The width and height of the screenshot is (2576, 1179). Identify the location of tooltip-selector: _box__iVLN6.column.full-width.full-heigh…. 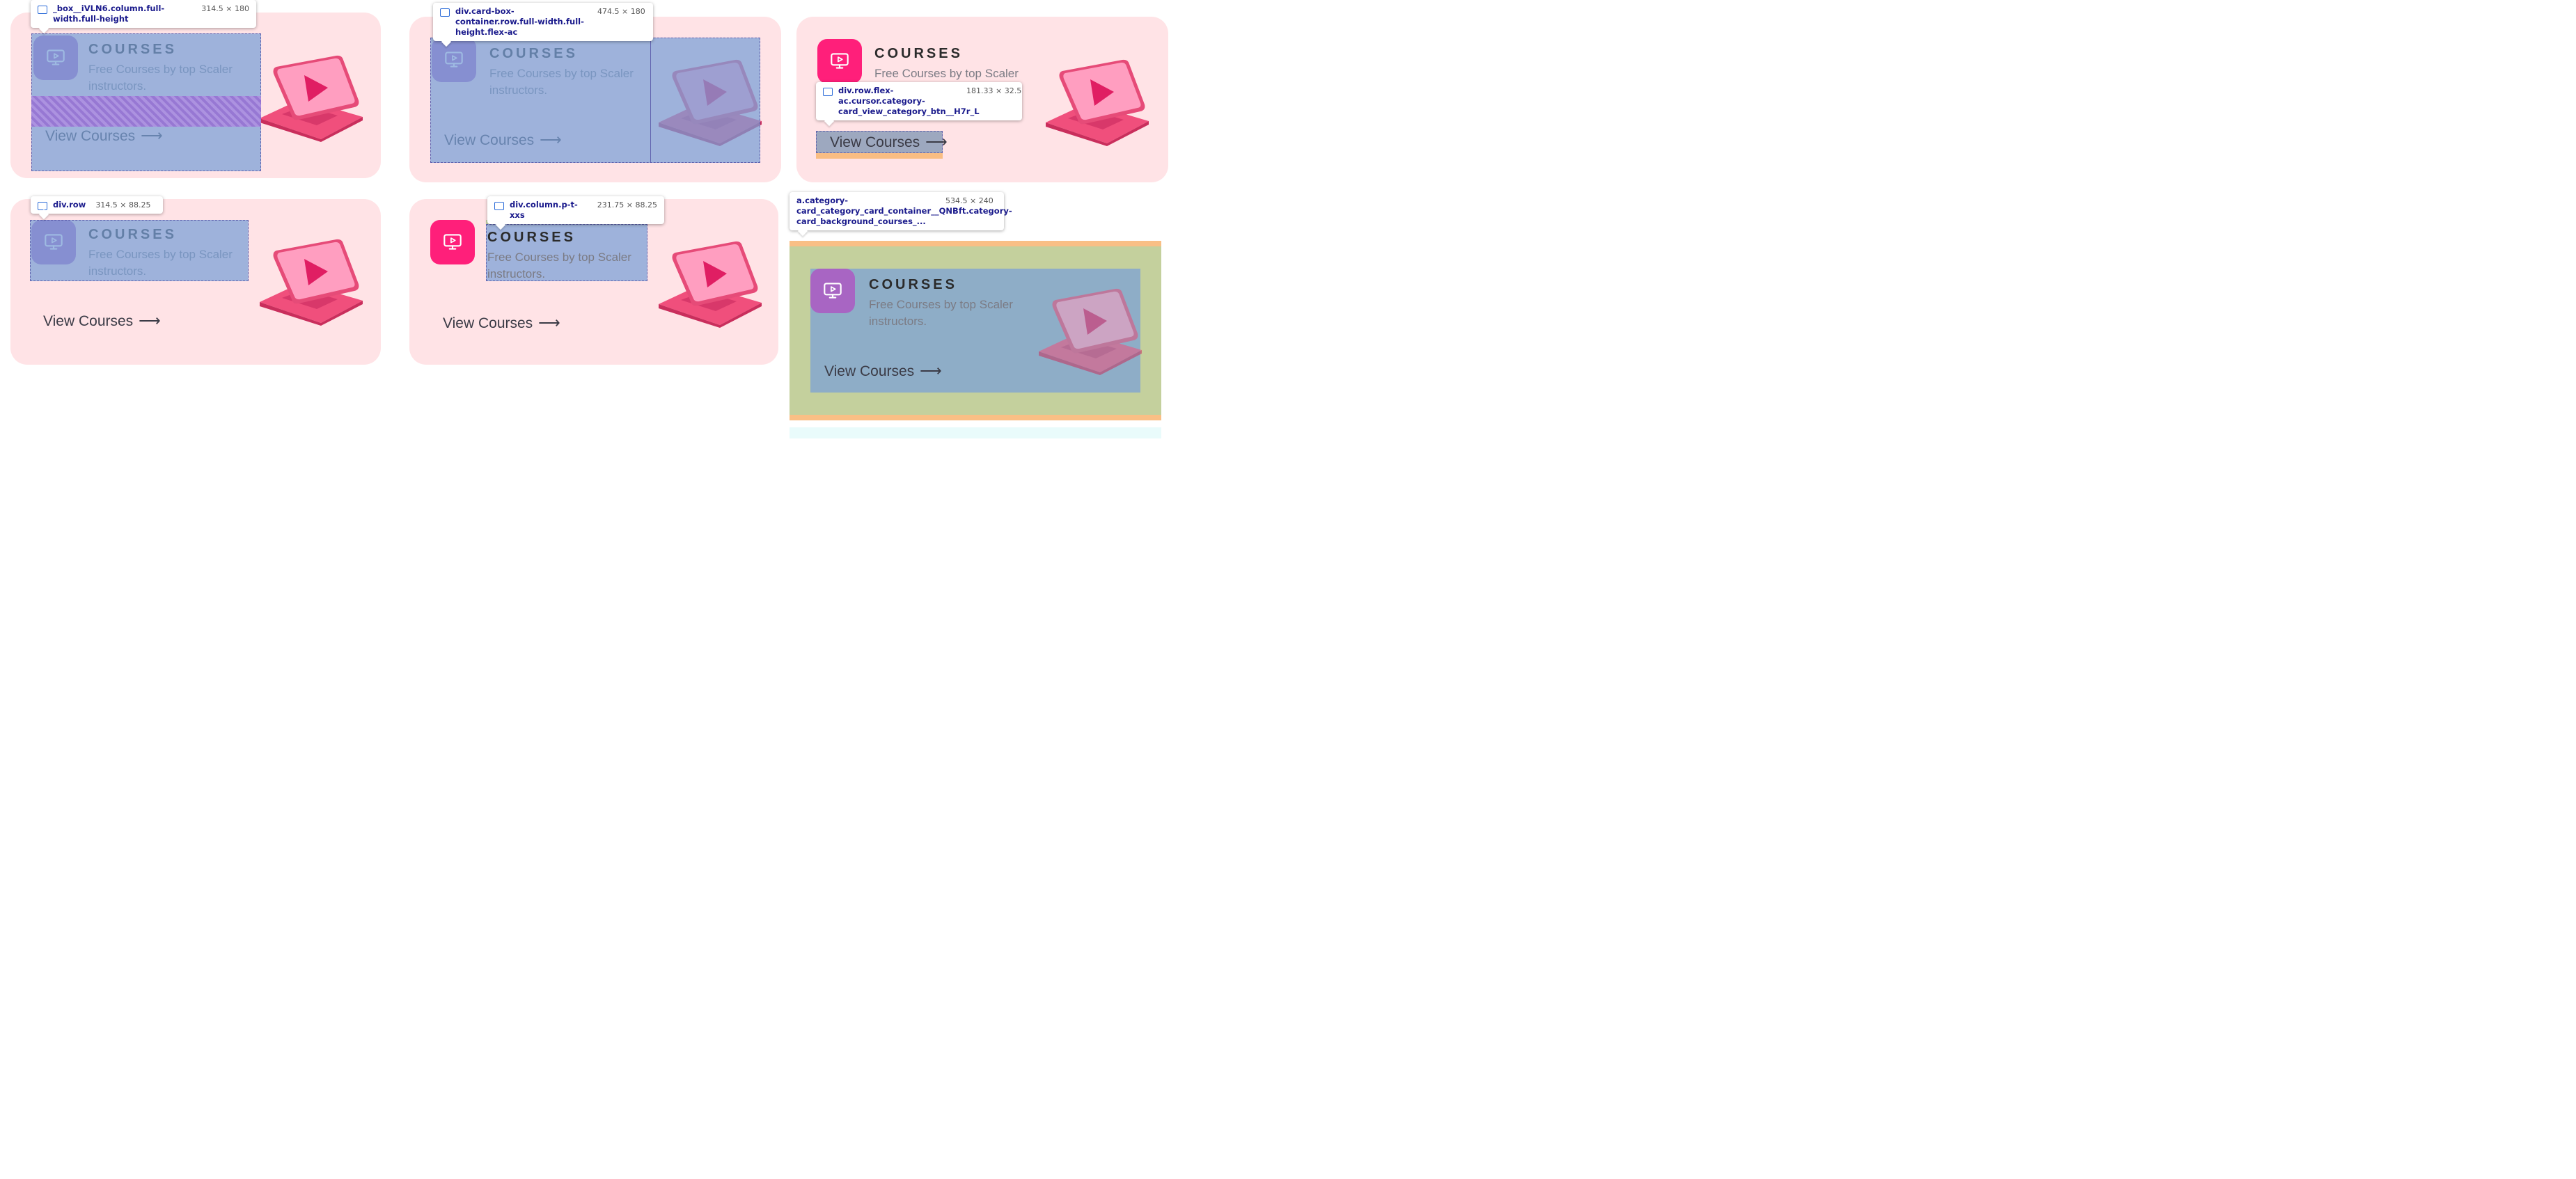
(109, 14).